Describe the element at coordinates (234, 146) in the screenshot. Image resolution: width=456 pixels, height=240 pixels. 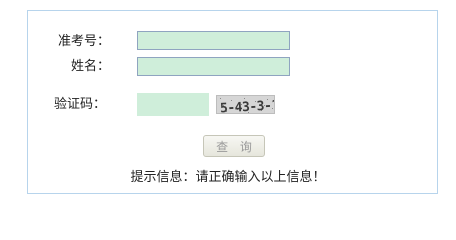
I see `query-button: 查 询` at that location.